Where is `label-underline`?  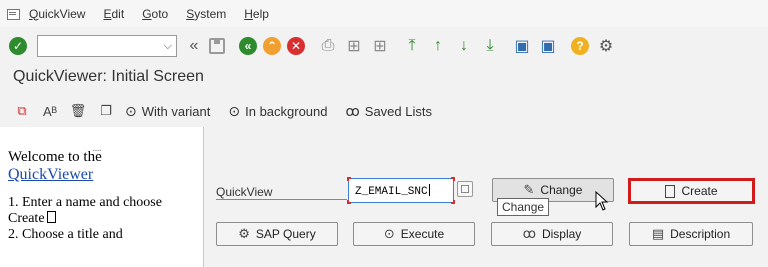 label-underline is located at coordinates (281, 199).